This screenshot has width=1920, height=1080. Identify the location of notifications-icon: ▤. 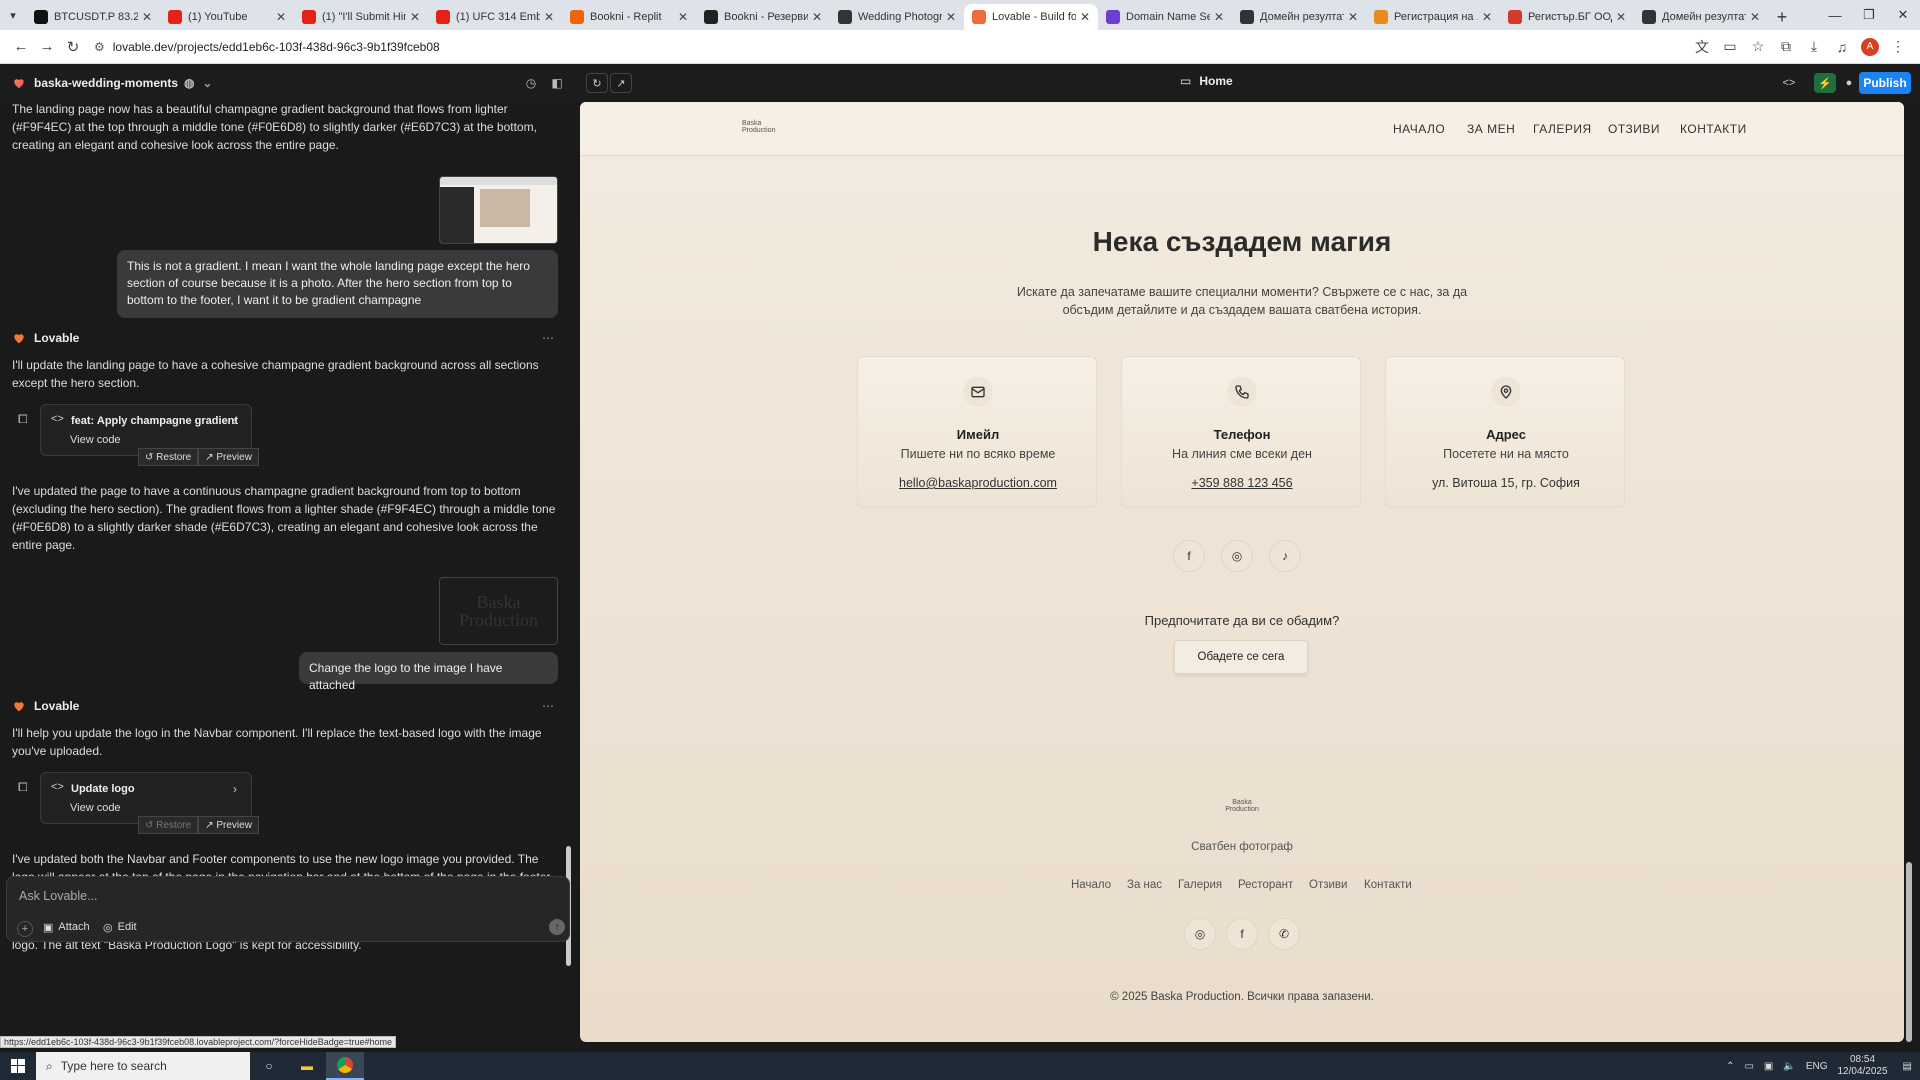
(1907, 1066).